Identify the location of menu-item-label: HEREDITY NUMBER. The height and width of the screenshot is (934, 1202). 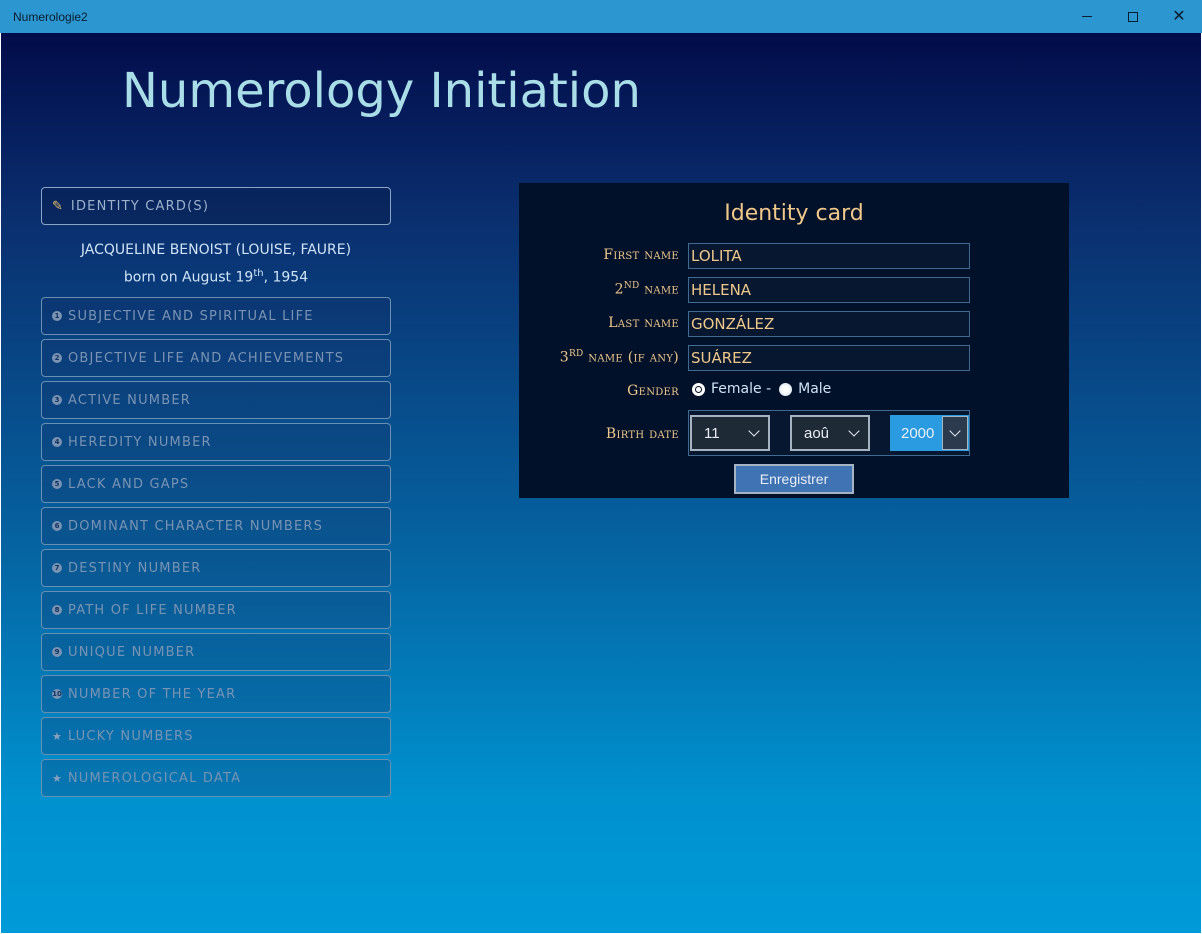
(140, 442).